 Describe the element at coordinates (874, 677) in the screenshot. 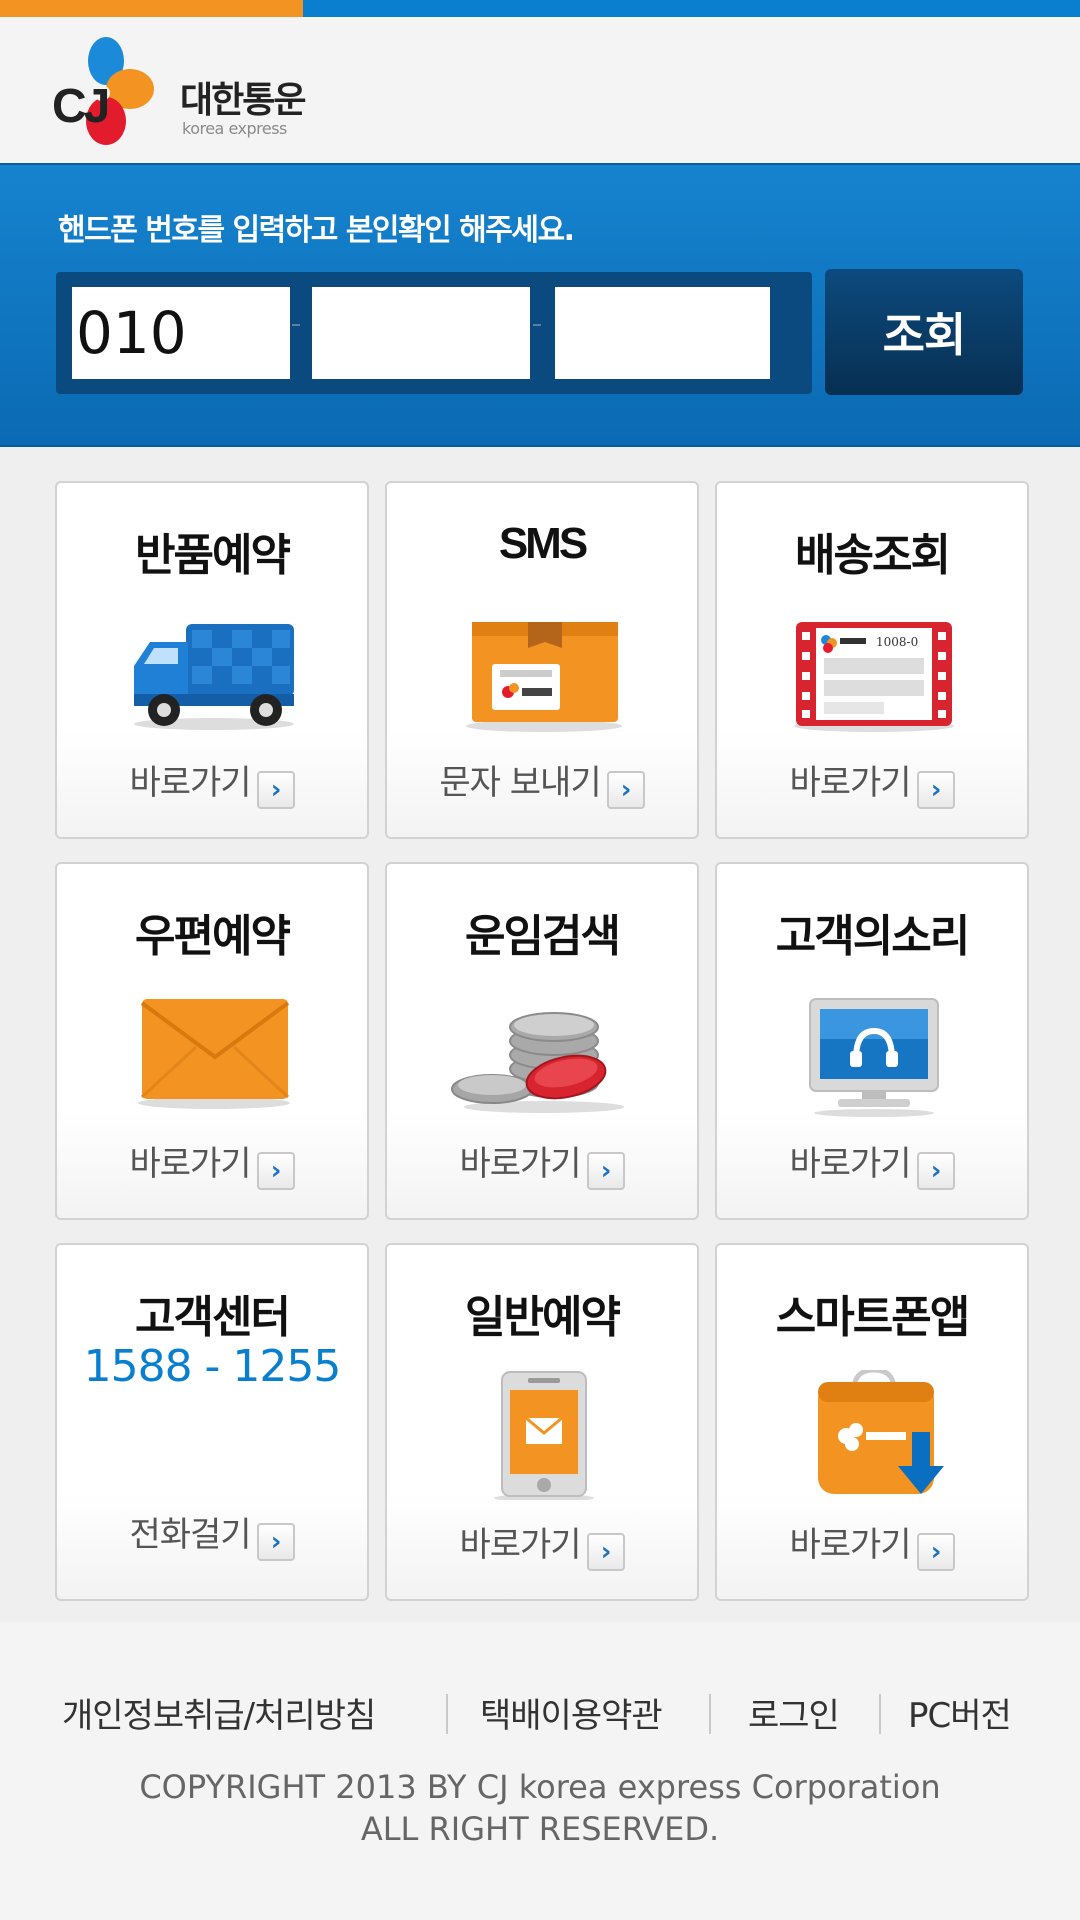

I see `tracking-ticket-icon: 1008-0` at that location.